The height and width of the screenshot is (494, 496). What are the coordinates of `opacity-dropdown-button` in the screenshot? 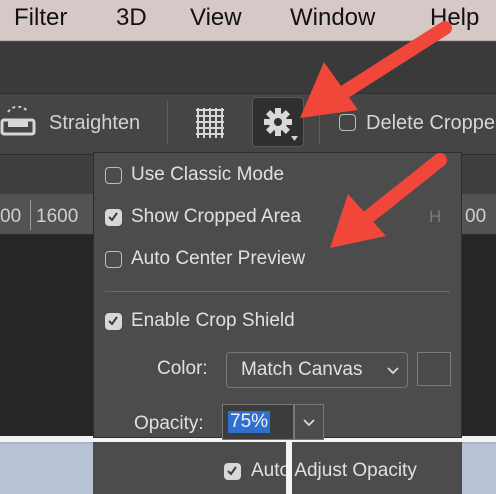 It's located at (309, 422).